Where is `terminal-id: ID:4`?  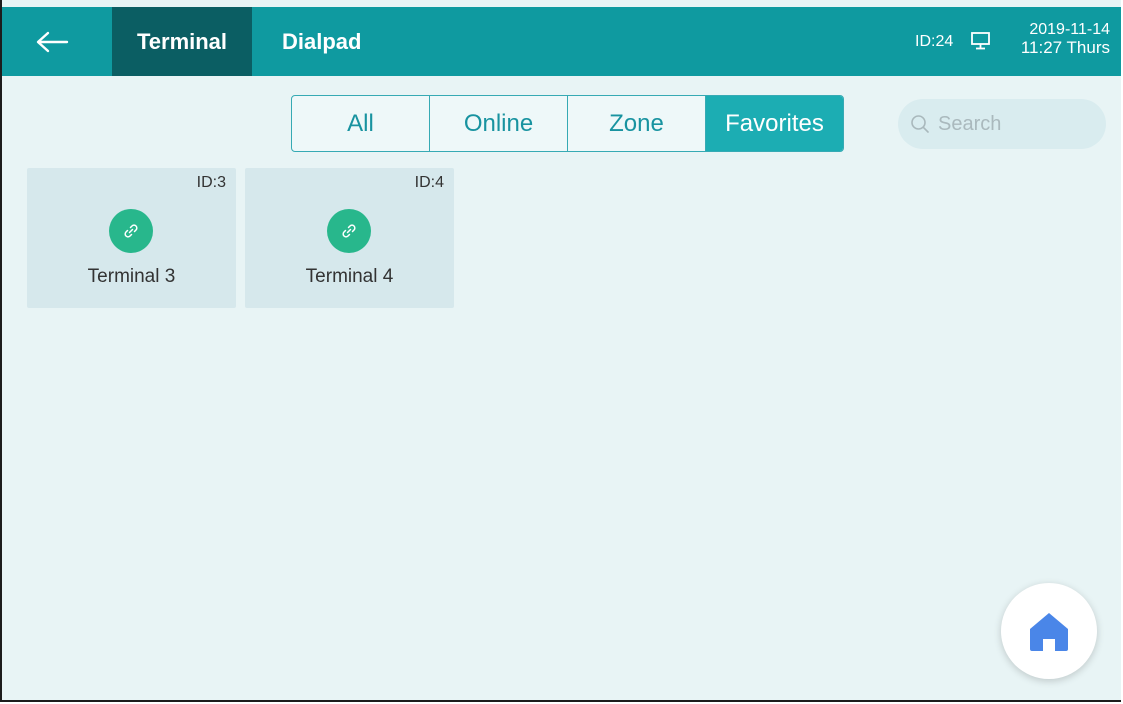
terminal-id: ID:4 is located at coordinates (429, 182).